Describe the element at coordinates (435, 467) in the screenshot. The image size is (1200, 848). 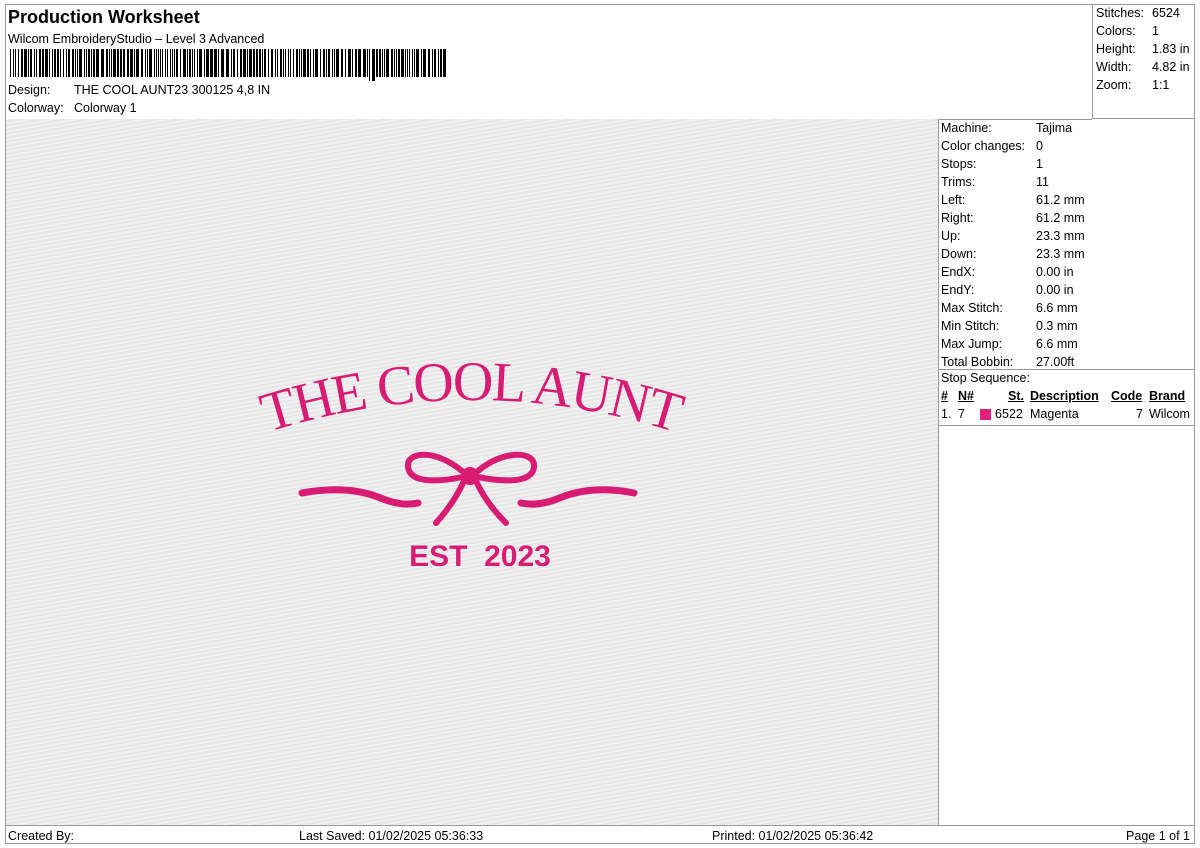
I see `bow-loop-left` at that location.